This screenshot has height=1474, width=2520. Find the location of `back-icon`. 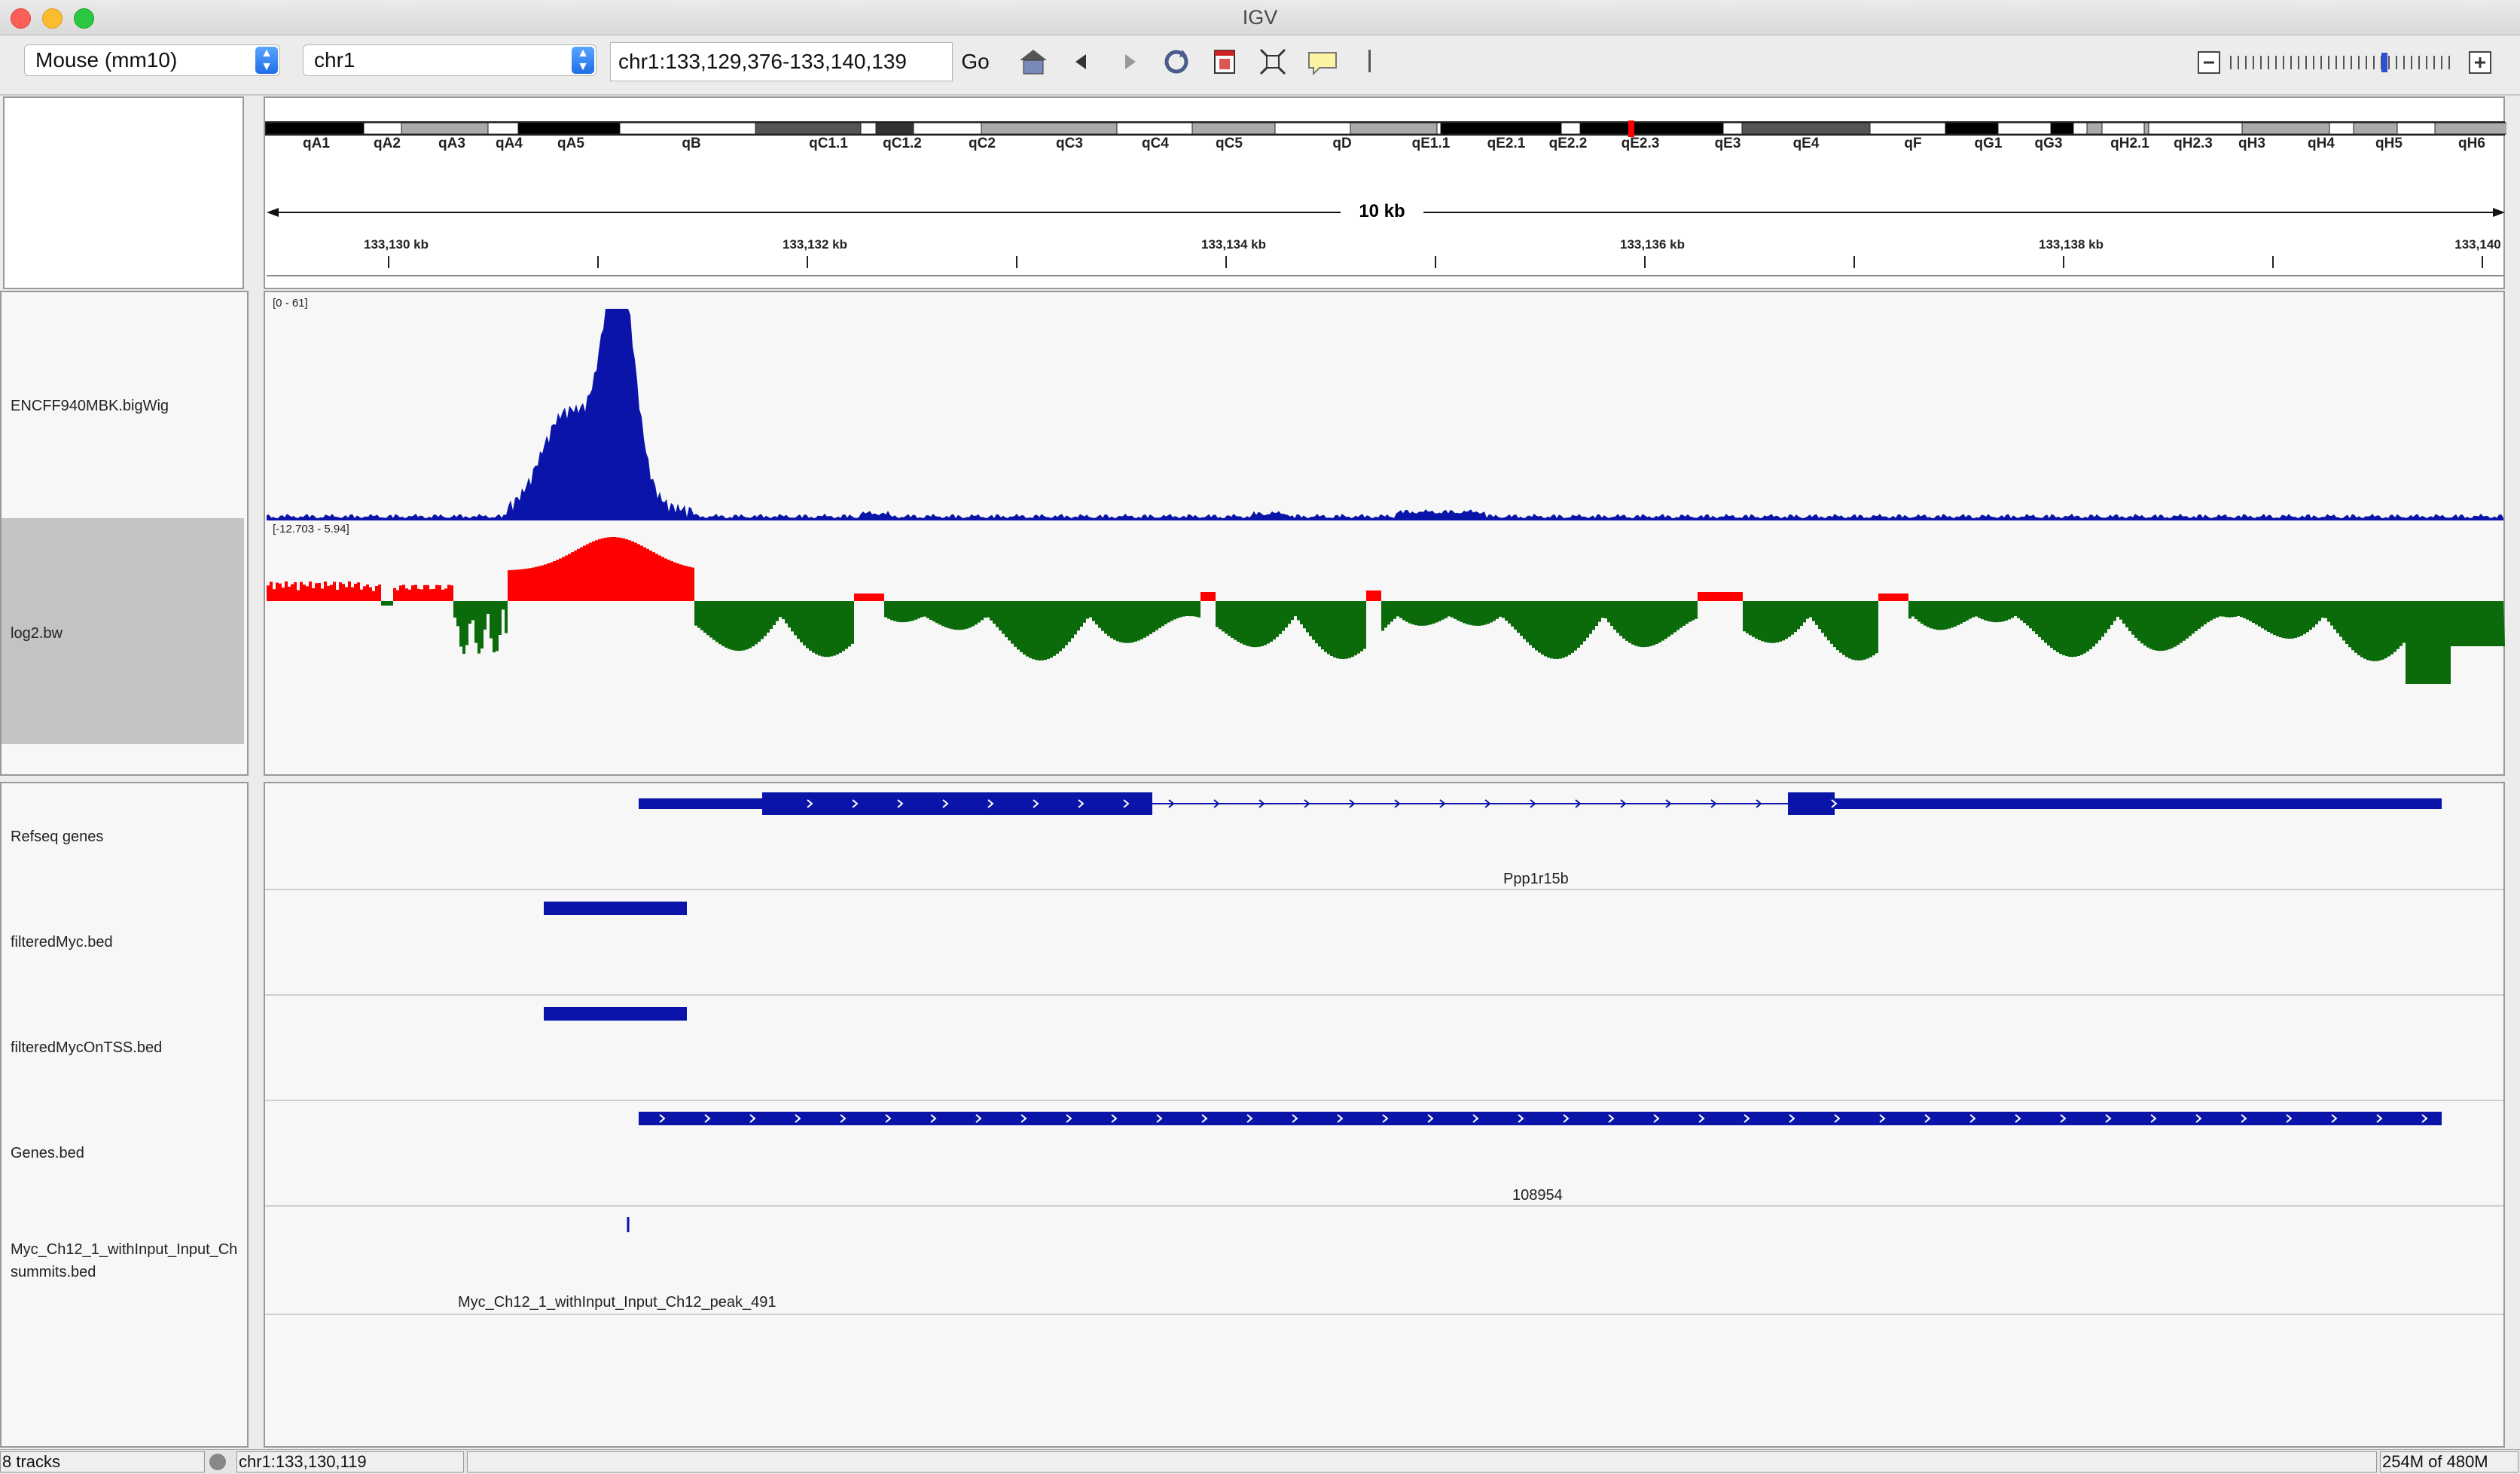

back-icon is located at coordinates (1081, 61).